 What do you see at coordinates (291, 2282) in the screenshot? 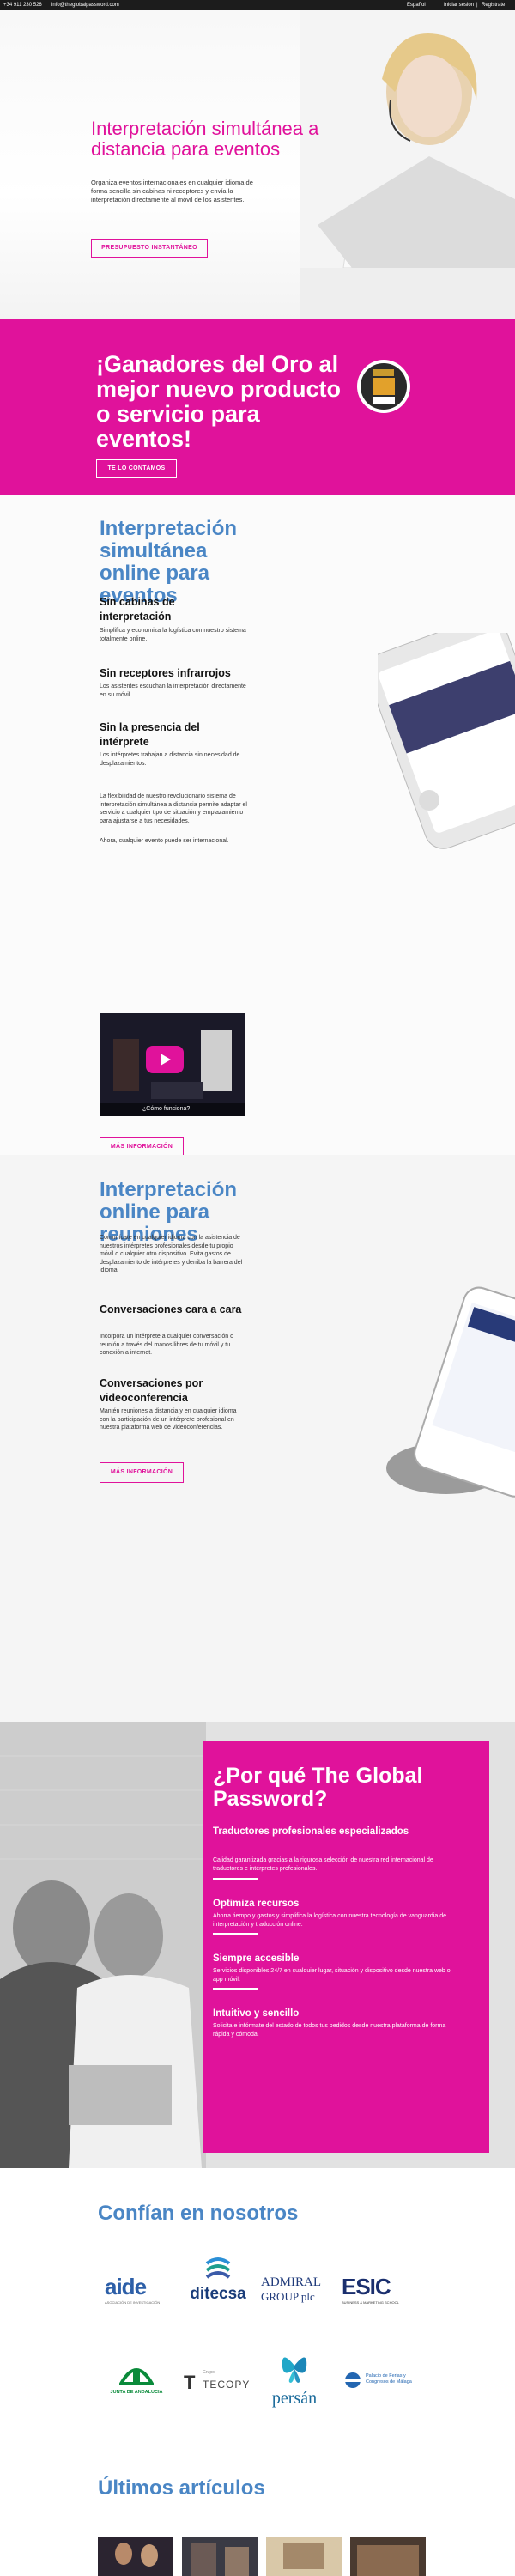
I see `admiral-logo-line1: ADMIRAL` at bounding box center [291, 2282].